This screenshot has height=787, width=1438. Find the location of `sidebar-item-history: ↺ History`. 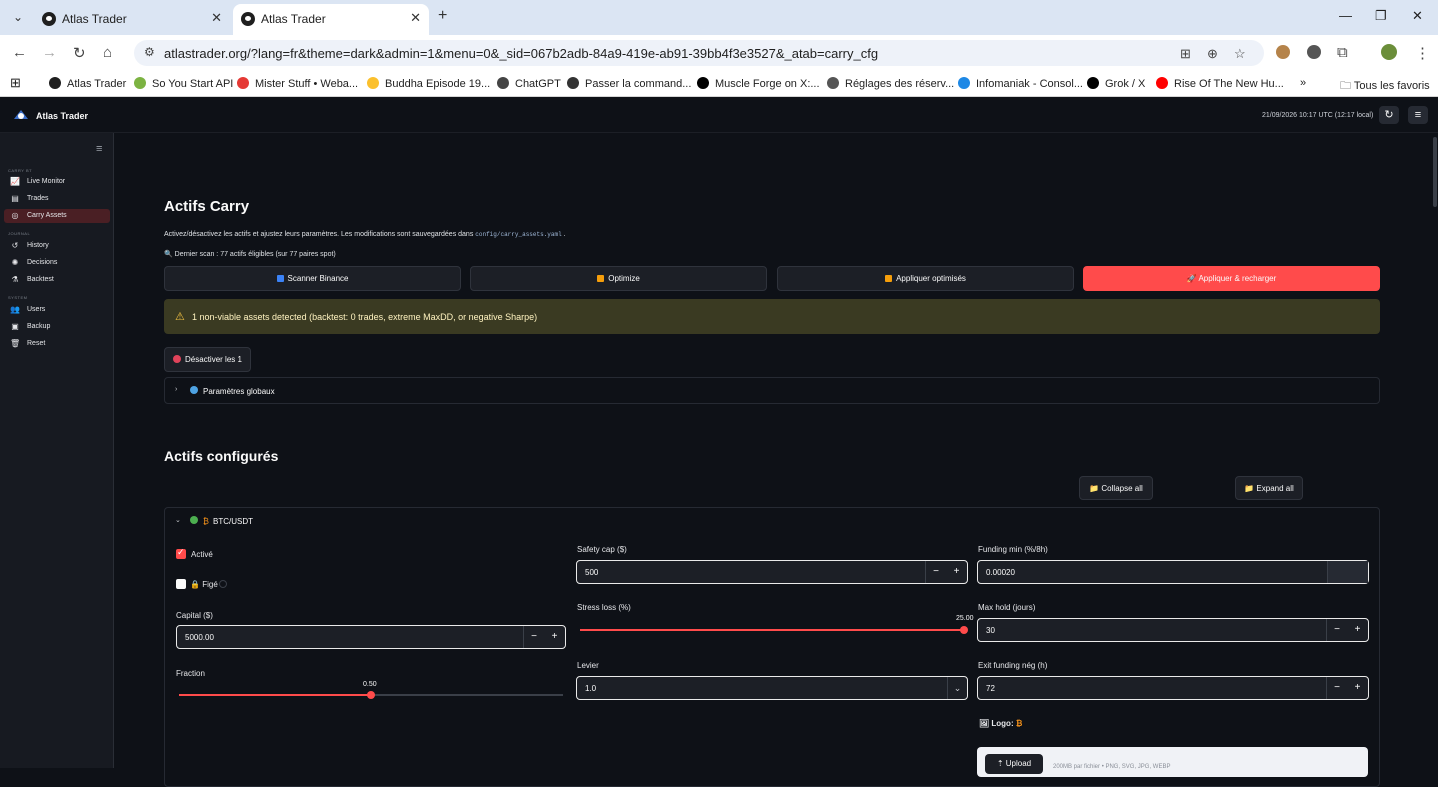

sidebar-item-history: ↺ History is located at coordinates (57, 246).